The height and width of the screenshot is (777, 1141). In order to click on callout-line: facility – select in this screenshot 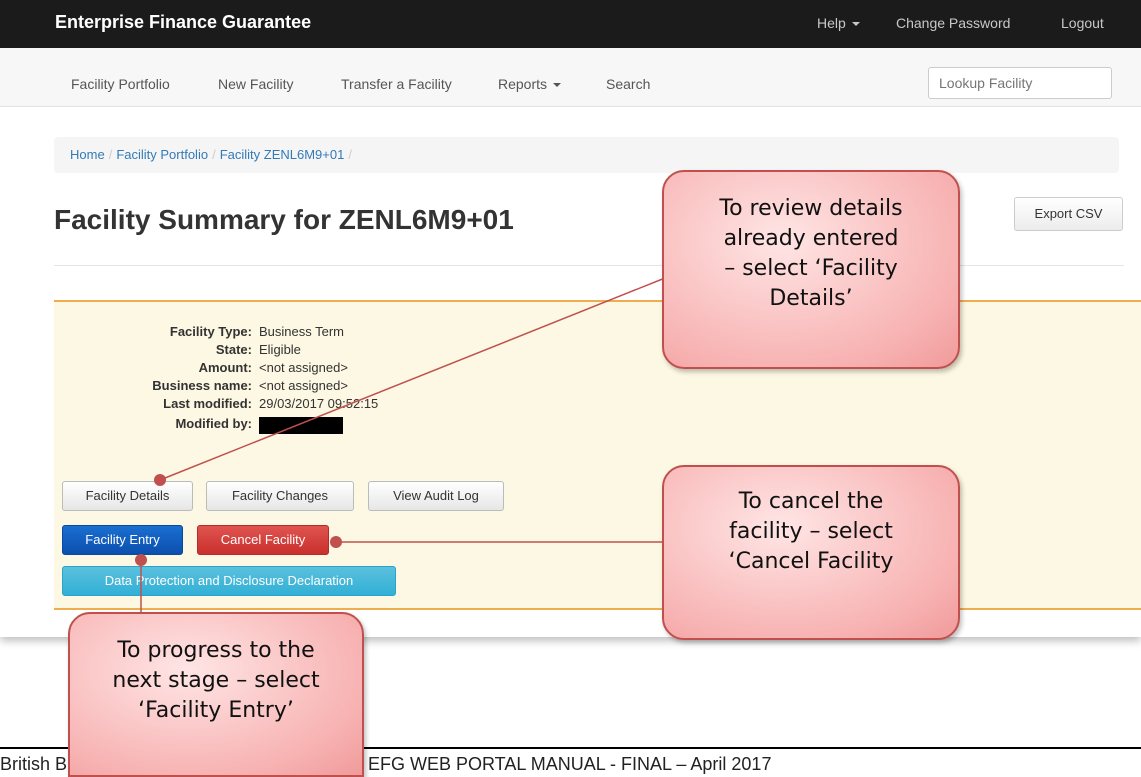, I will do `click(811, 531)`.